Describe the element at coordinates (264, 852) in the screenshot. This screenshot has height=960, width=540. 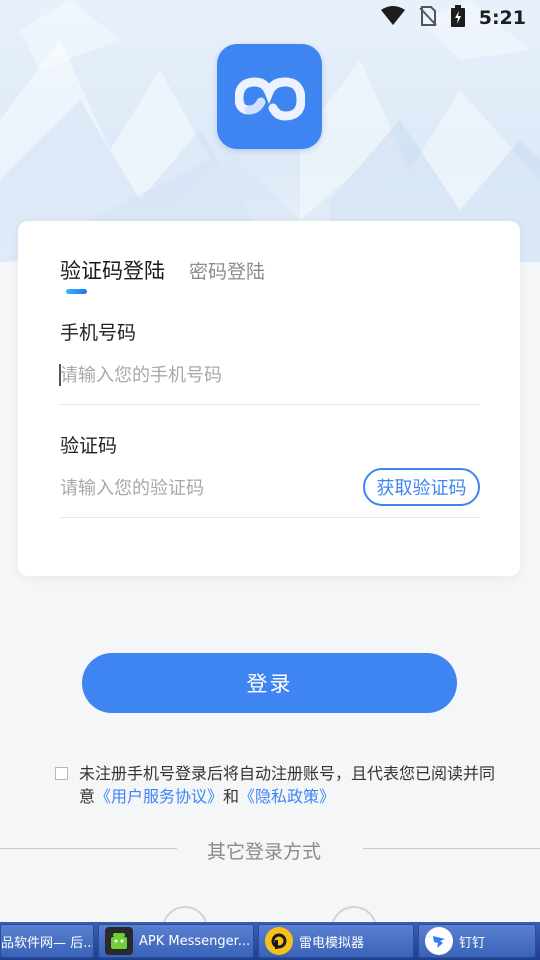
I see `other-login-label: 其它登录方式` at that location.